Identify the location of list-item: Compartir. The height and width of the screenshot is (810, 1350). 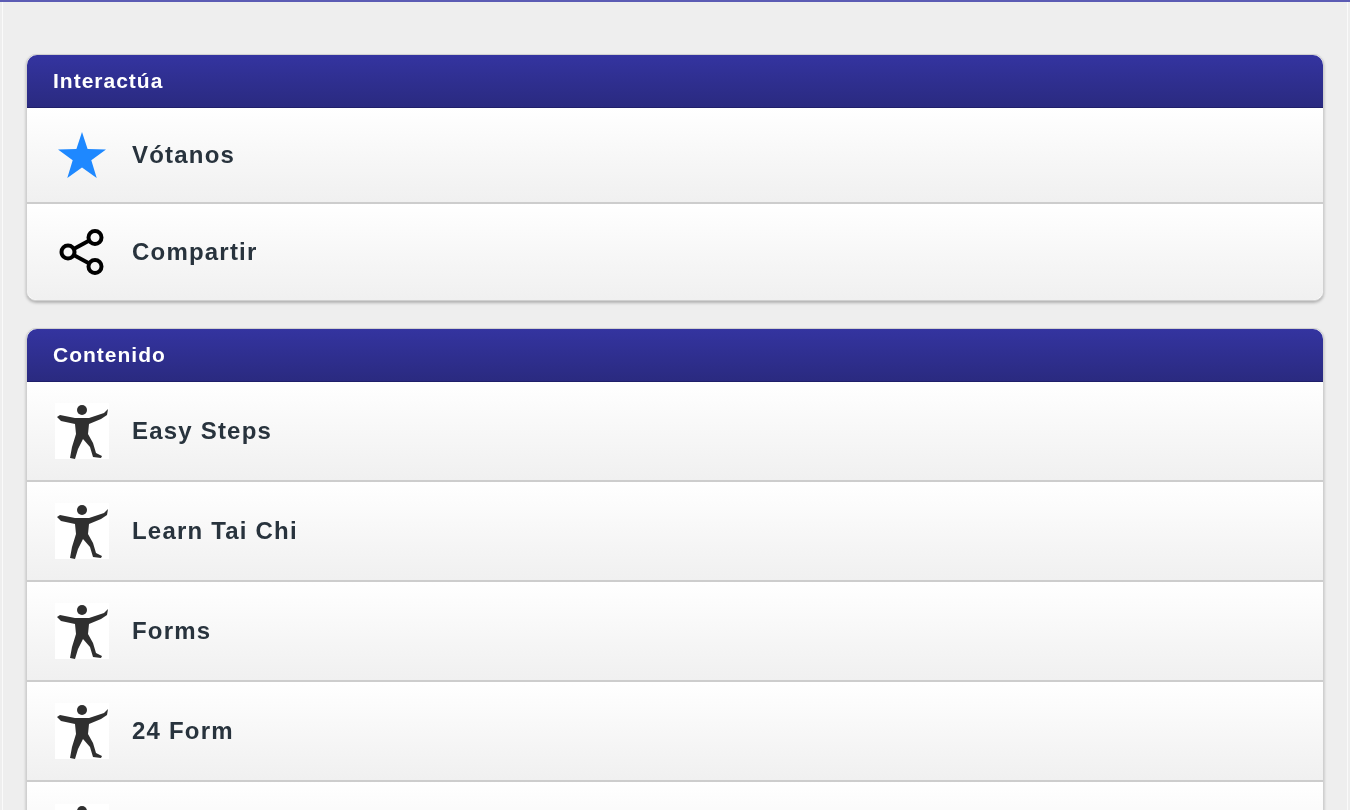
(675, 252).